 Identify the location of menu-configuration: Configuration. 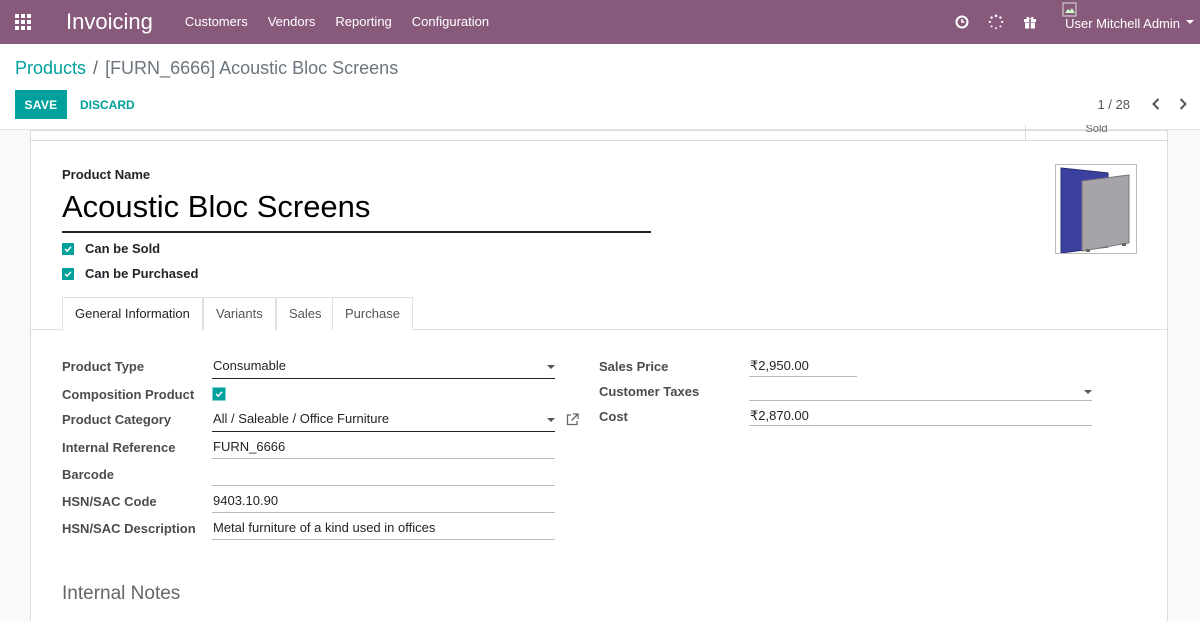
(450, 22).